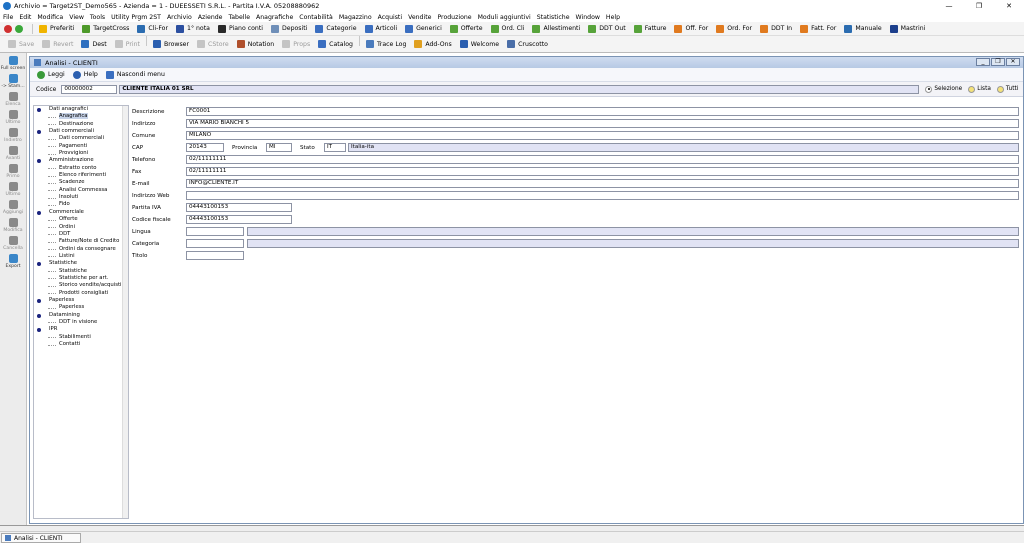 The height and width of the screenshot is (555, 1024). I want to click on tree-group-dati-commerciali: Dati commerciali, so click(81, 131).